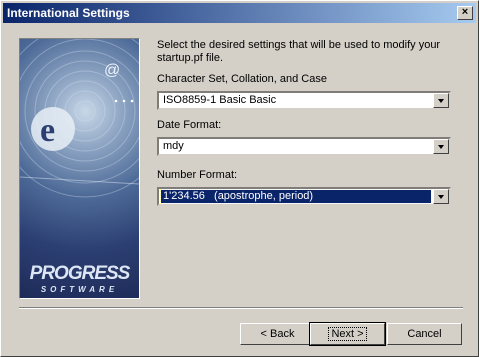 This screenshot has height=357, width=479. I want to click on close-icon: ×, so click(465, 12).